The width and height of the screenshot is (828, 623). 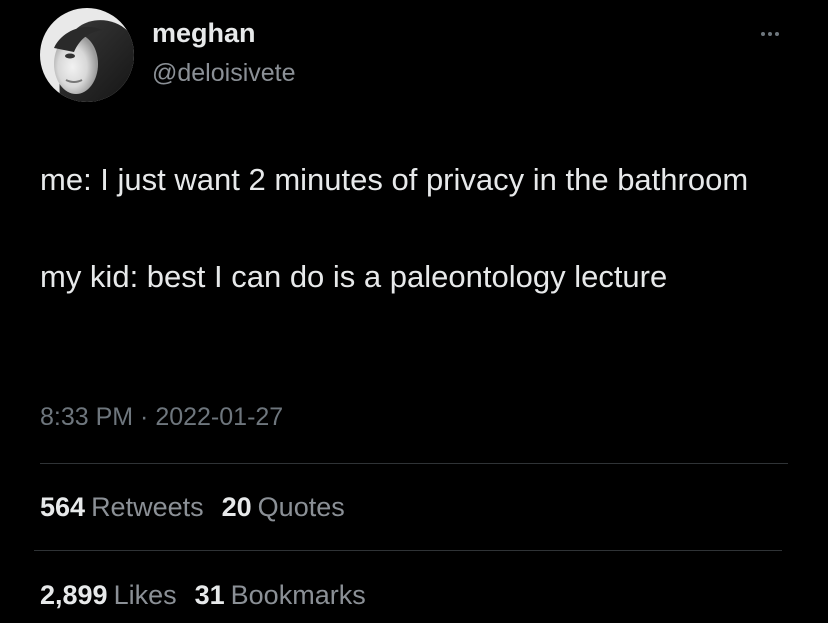 I want to click on likes-count: 2,899, so click(x=74, y=595).